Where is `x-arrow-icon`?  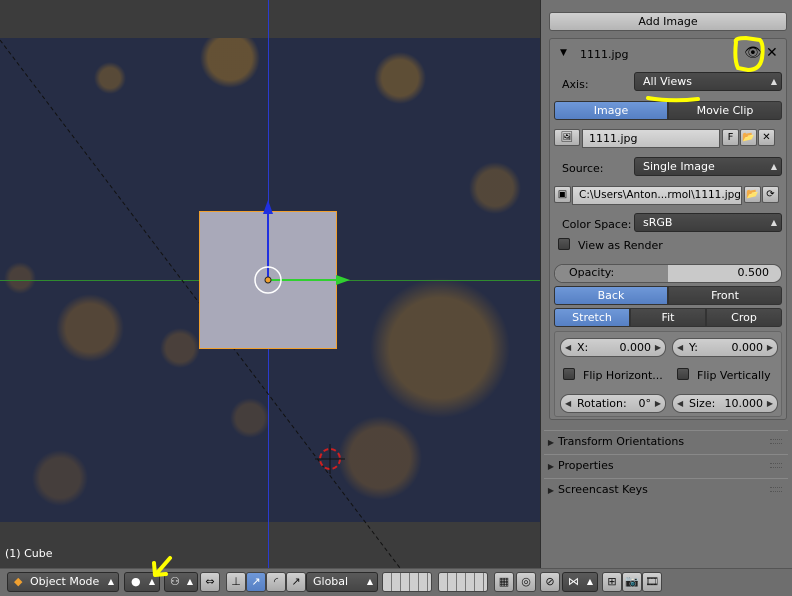 x-arrow-icon is located at coordinates (343, 280).